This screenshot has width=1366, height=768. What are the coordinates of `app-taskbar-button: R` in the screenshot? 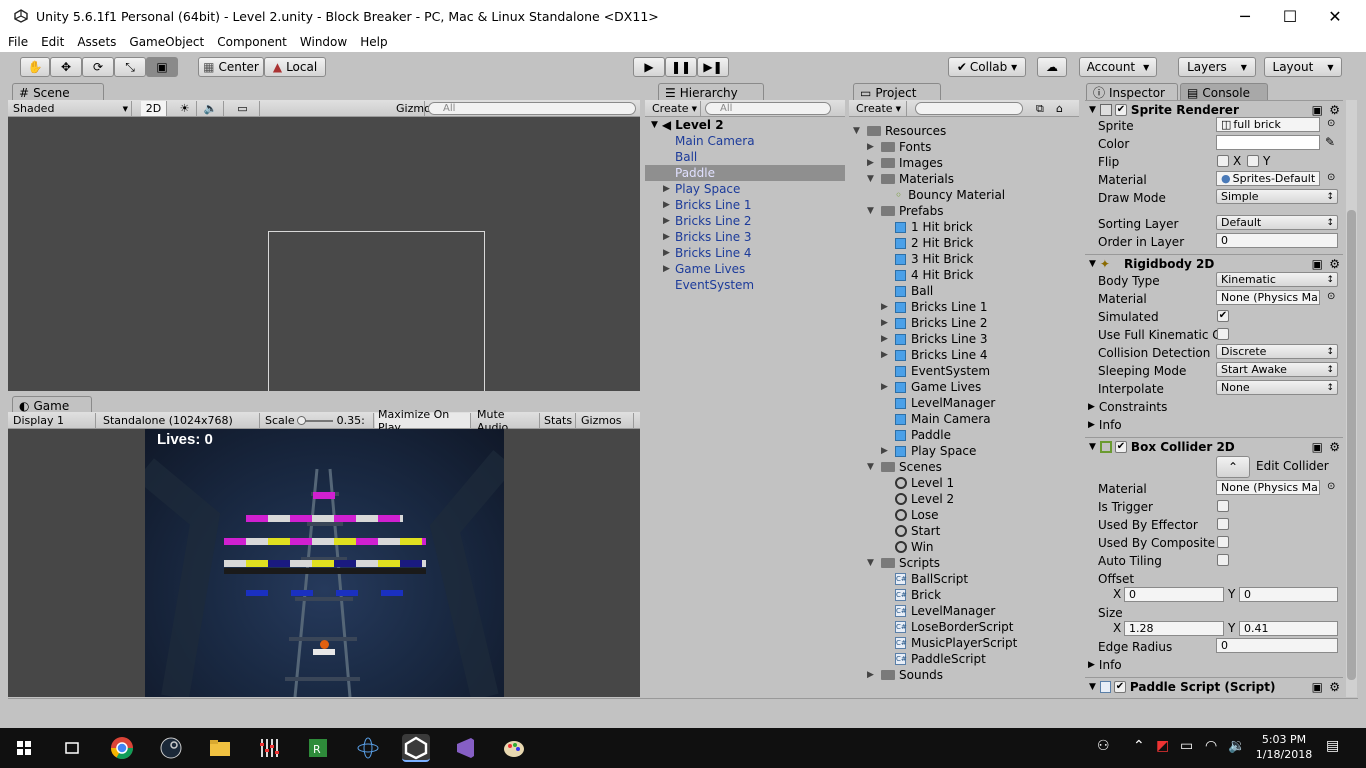 It's located at (318, 748).